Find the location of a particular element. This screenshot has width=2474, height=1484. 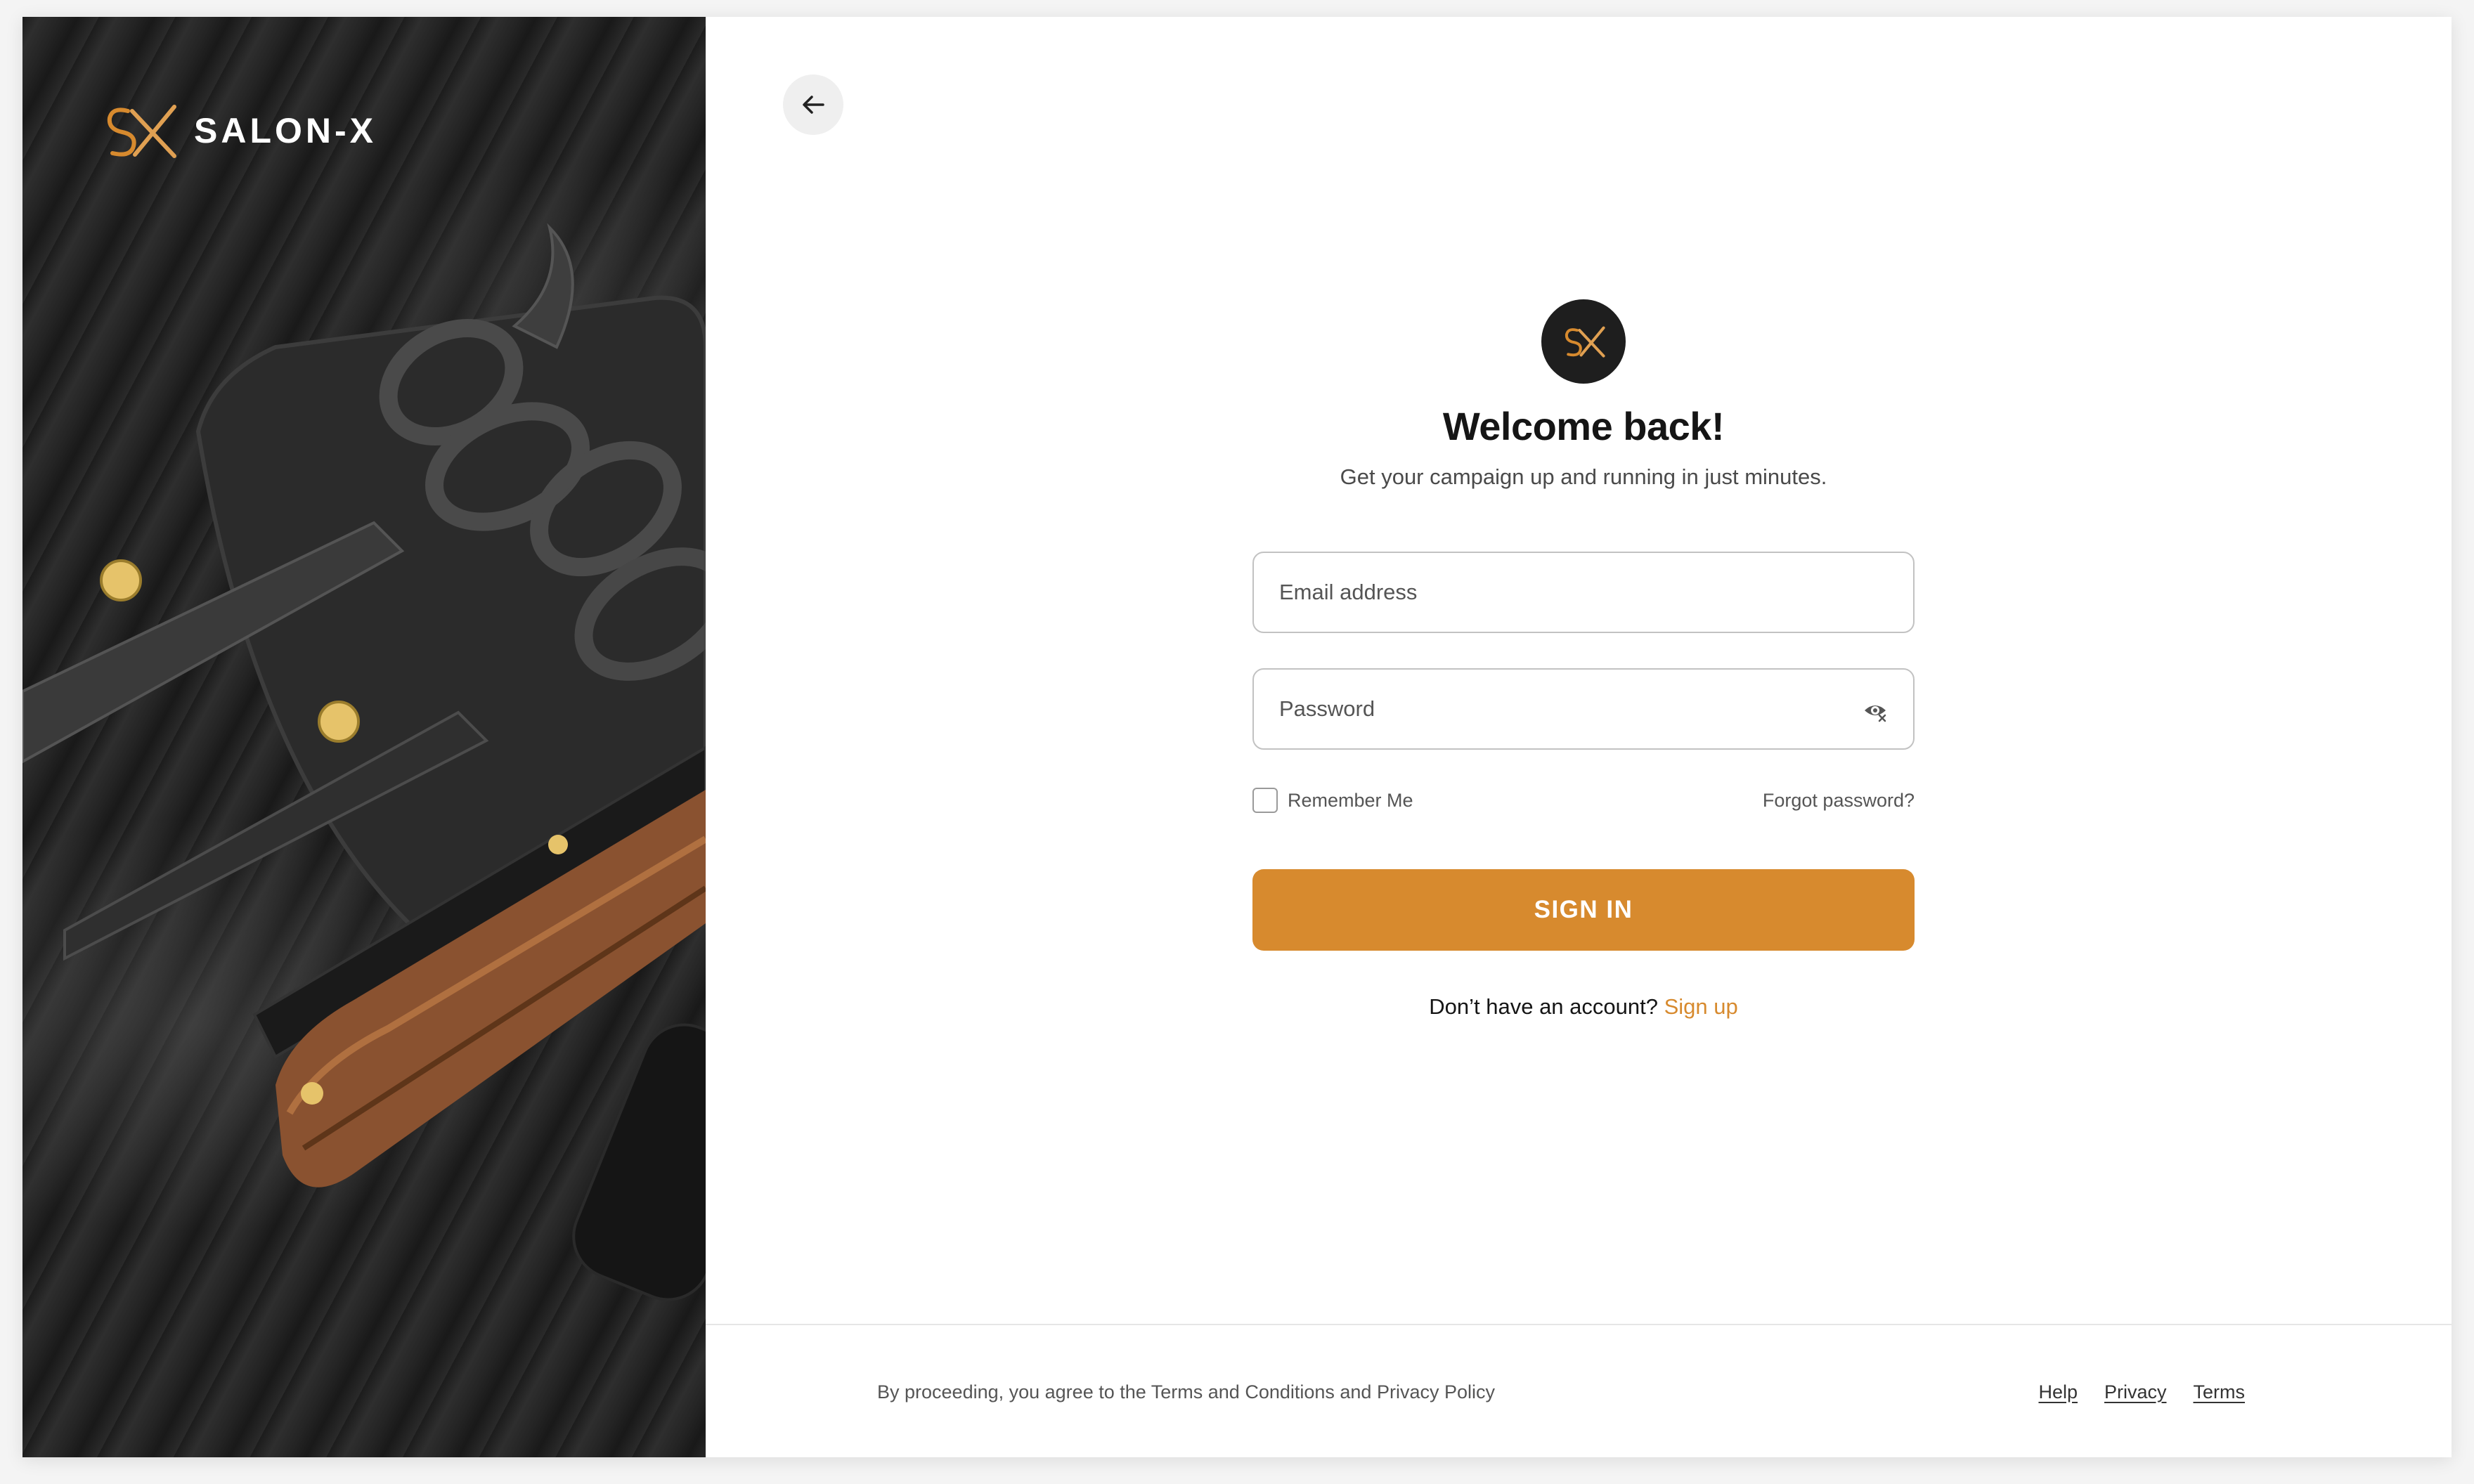

email-field is located at coordinates (1584, 592).